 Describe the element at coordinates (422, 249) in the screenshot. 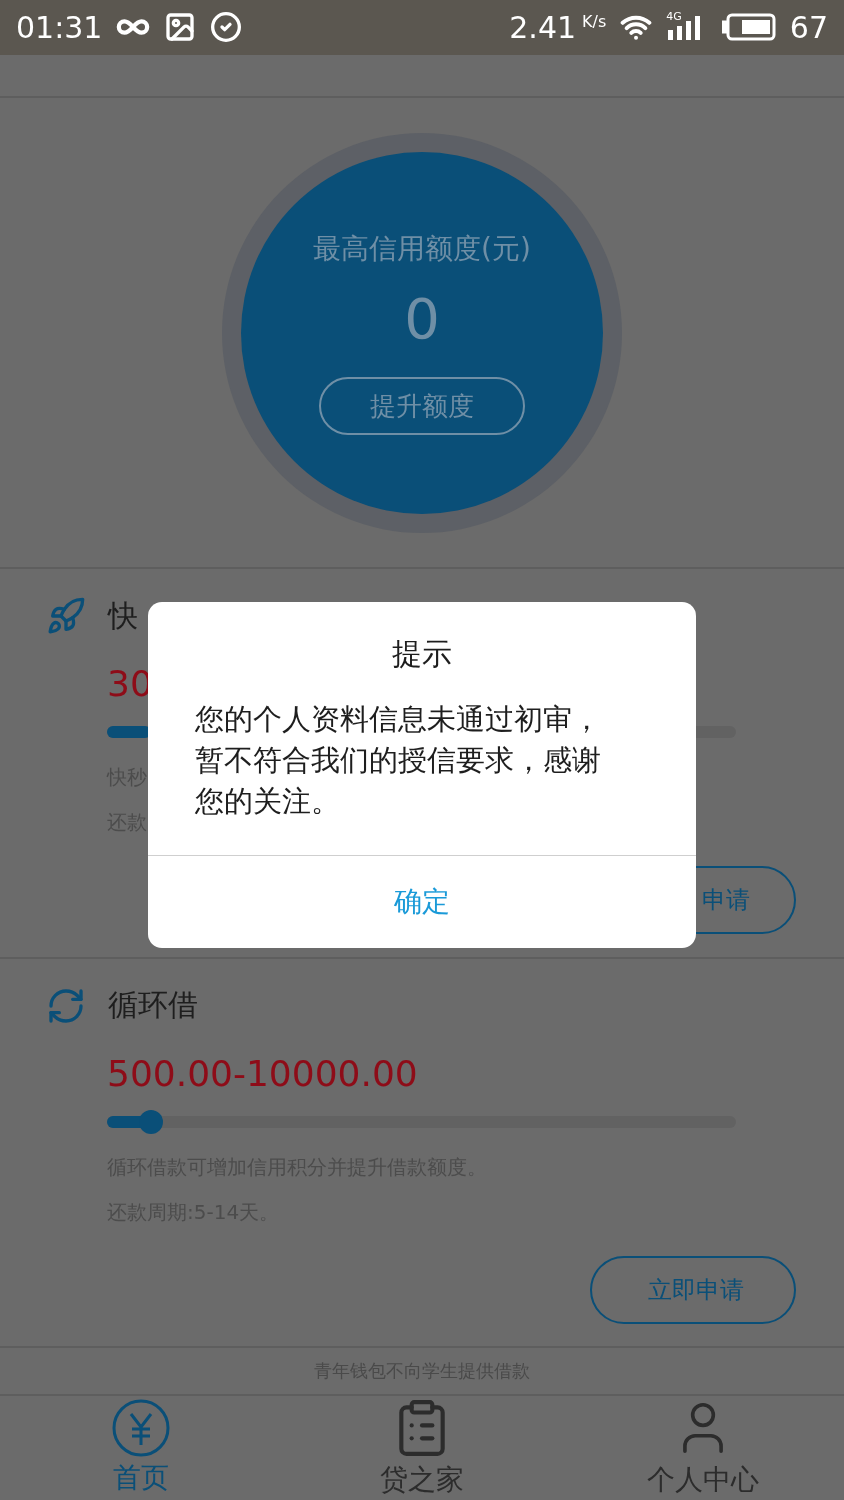

I see `credit-title: 最高信用额度(元)` at that location.